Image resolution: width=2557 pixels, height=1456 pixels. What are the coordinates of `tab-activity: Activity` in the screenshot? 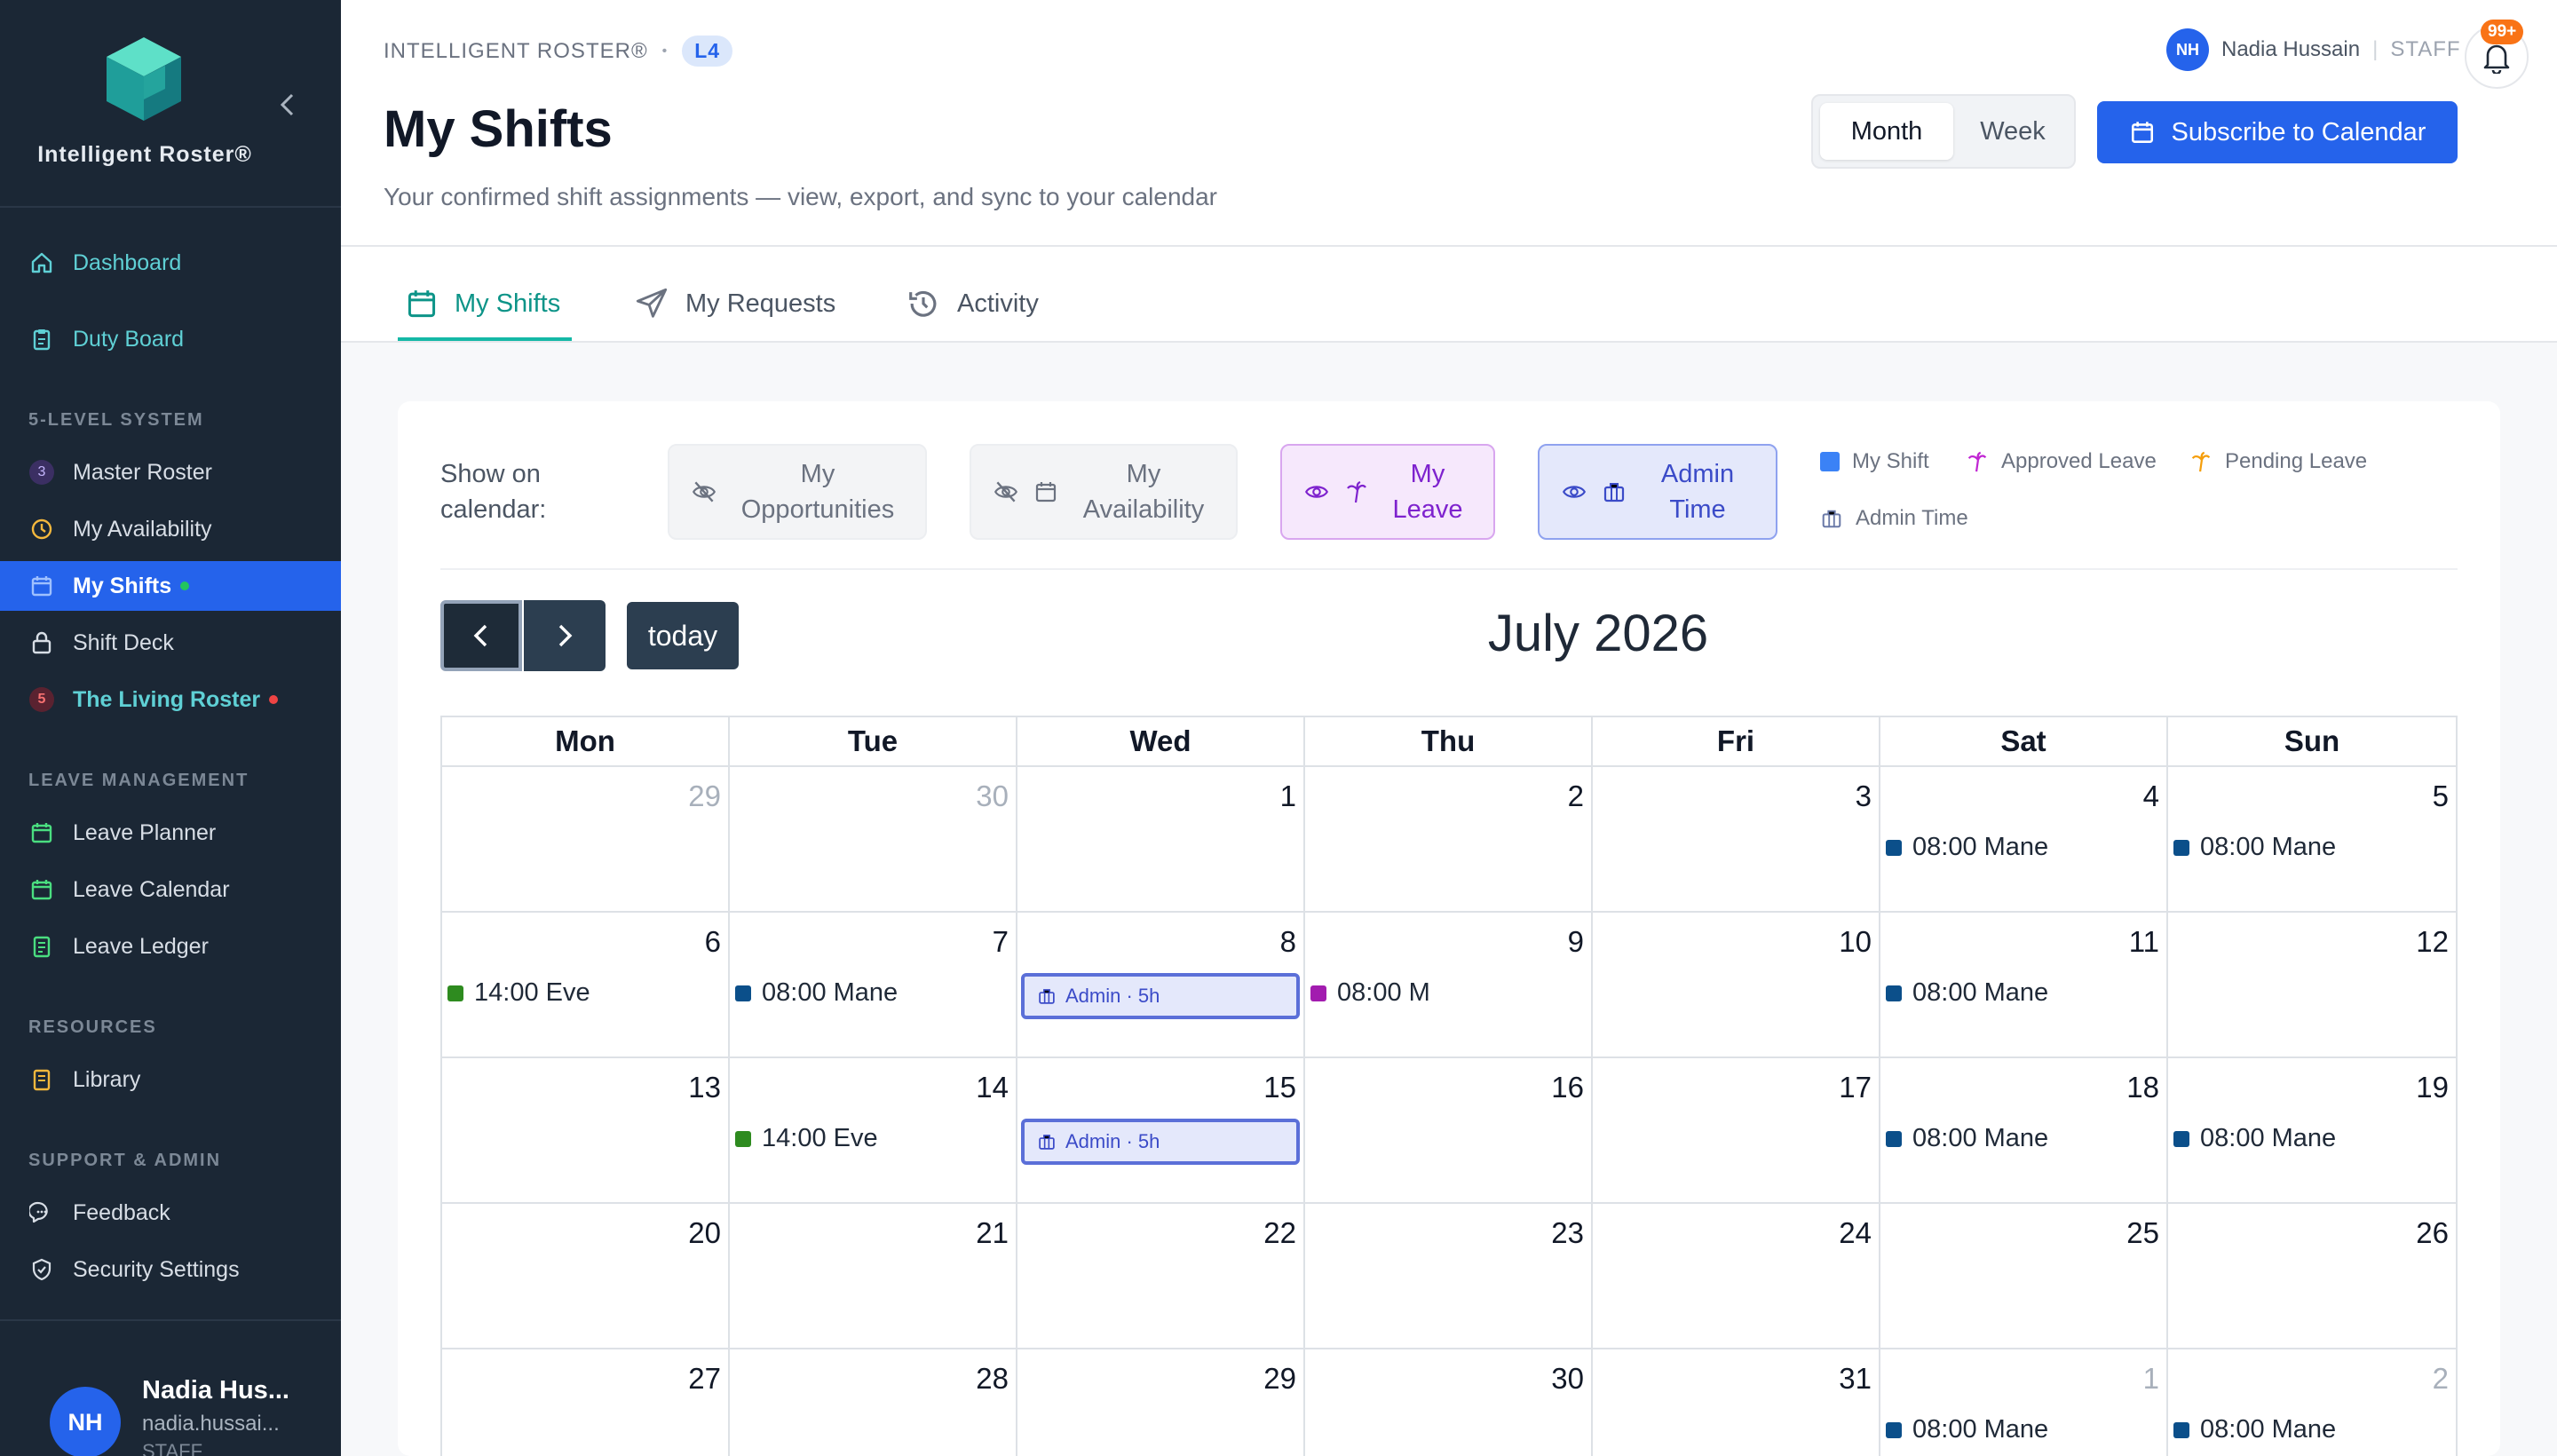 It's located at (972, 303).